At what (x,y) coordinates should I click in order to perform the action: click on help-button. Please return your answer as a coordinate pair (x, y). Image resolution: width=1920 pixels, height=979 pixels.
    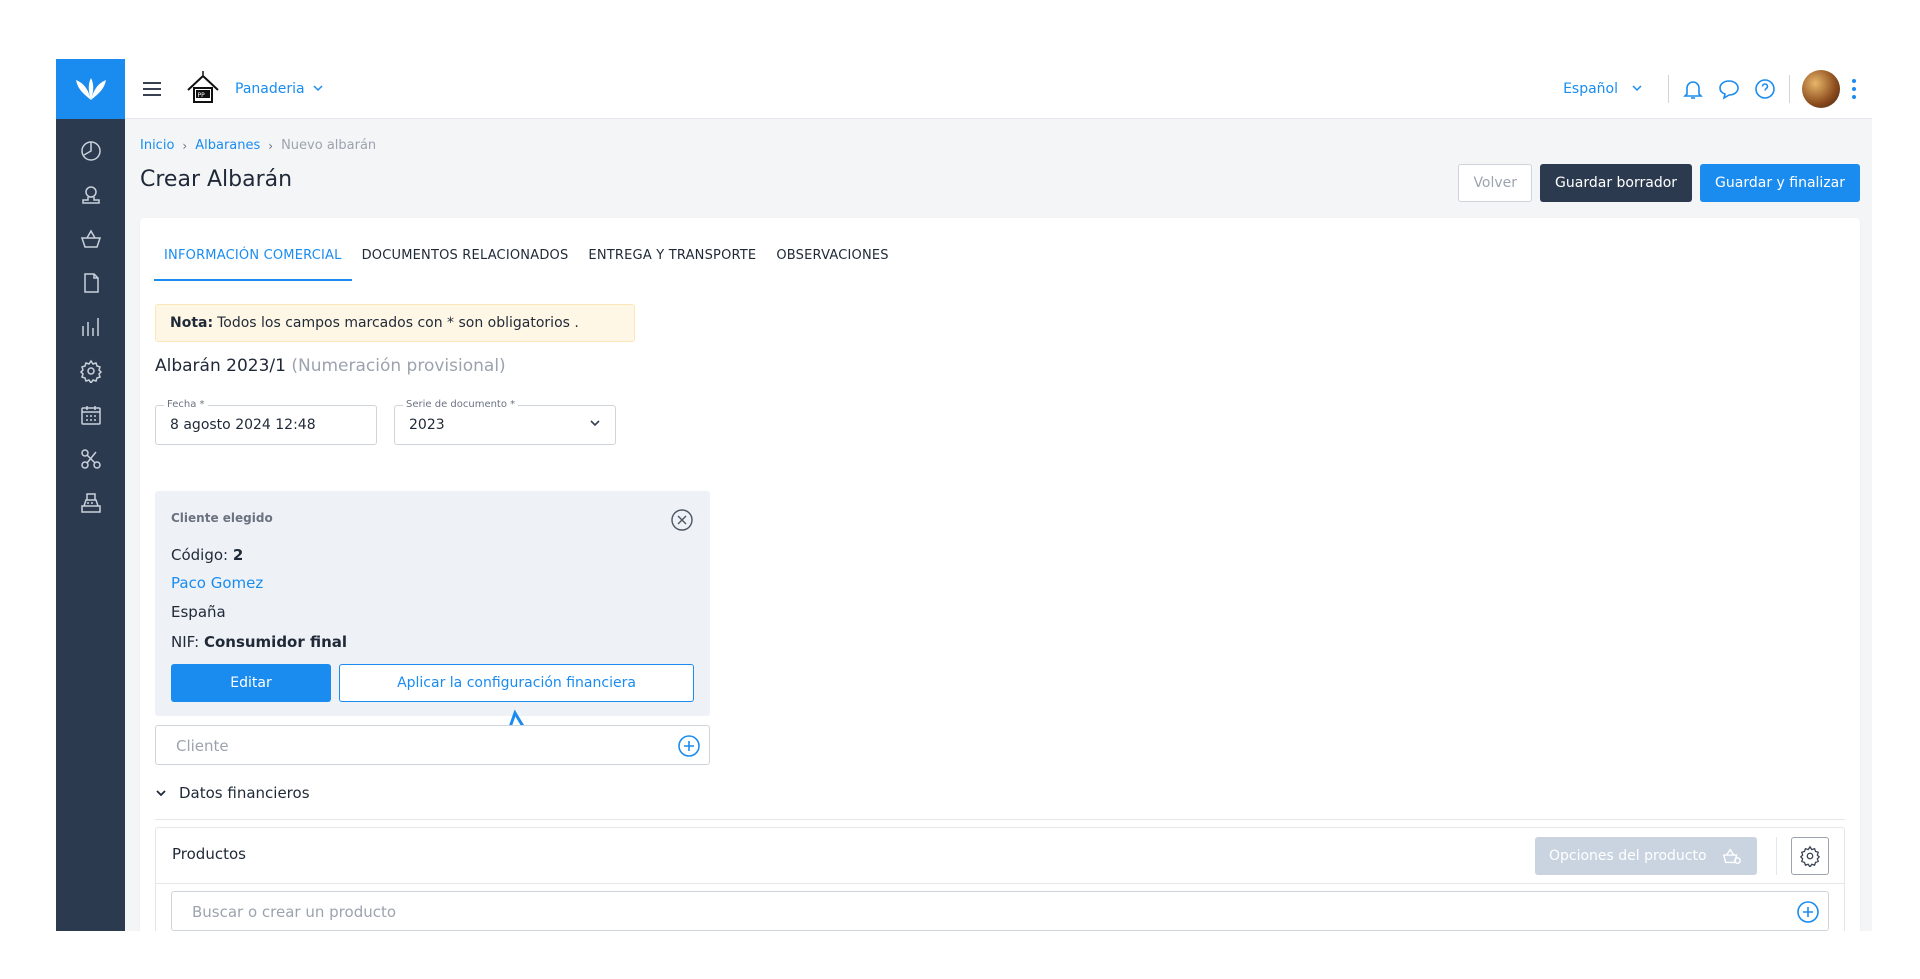
    Looking at the image, I should click on (1765, 89).